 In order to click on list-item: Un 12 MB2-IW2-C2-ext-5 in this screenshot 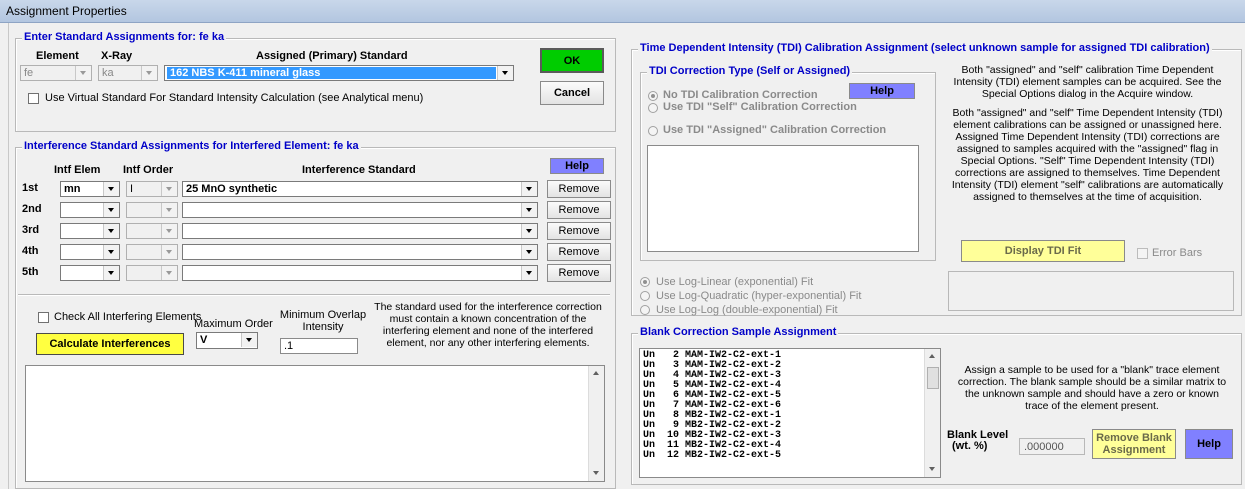, I will do `click(791, 456)`.